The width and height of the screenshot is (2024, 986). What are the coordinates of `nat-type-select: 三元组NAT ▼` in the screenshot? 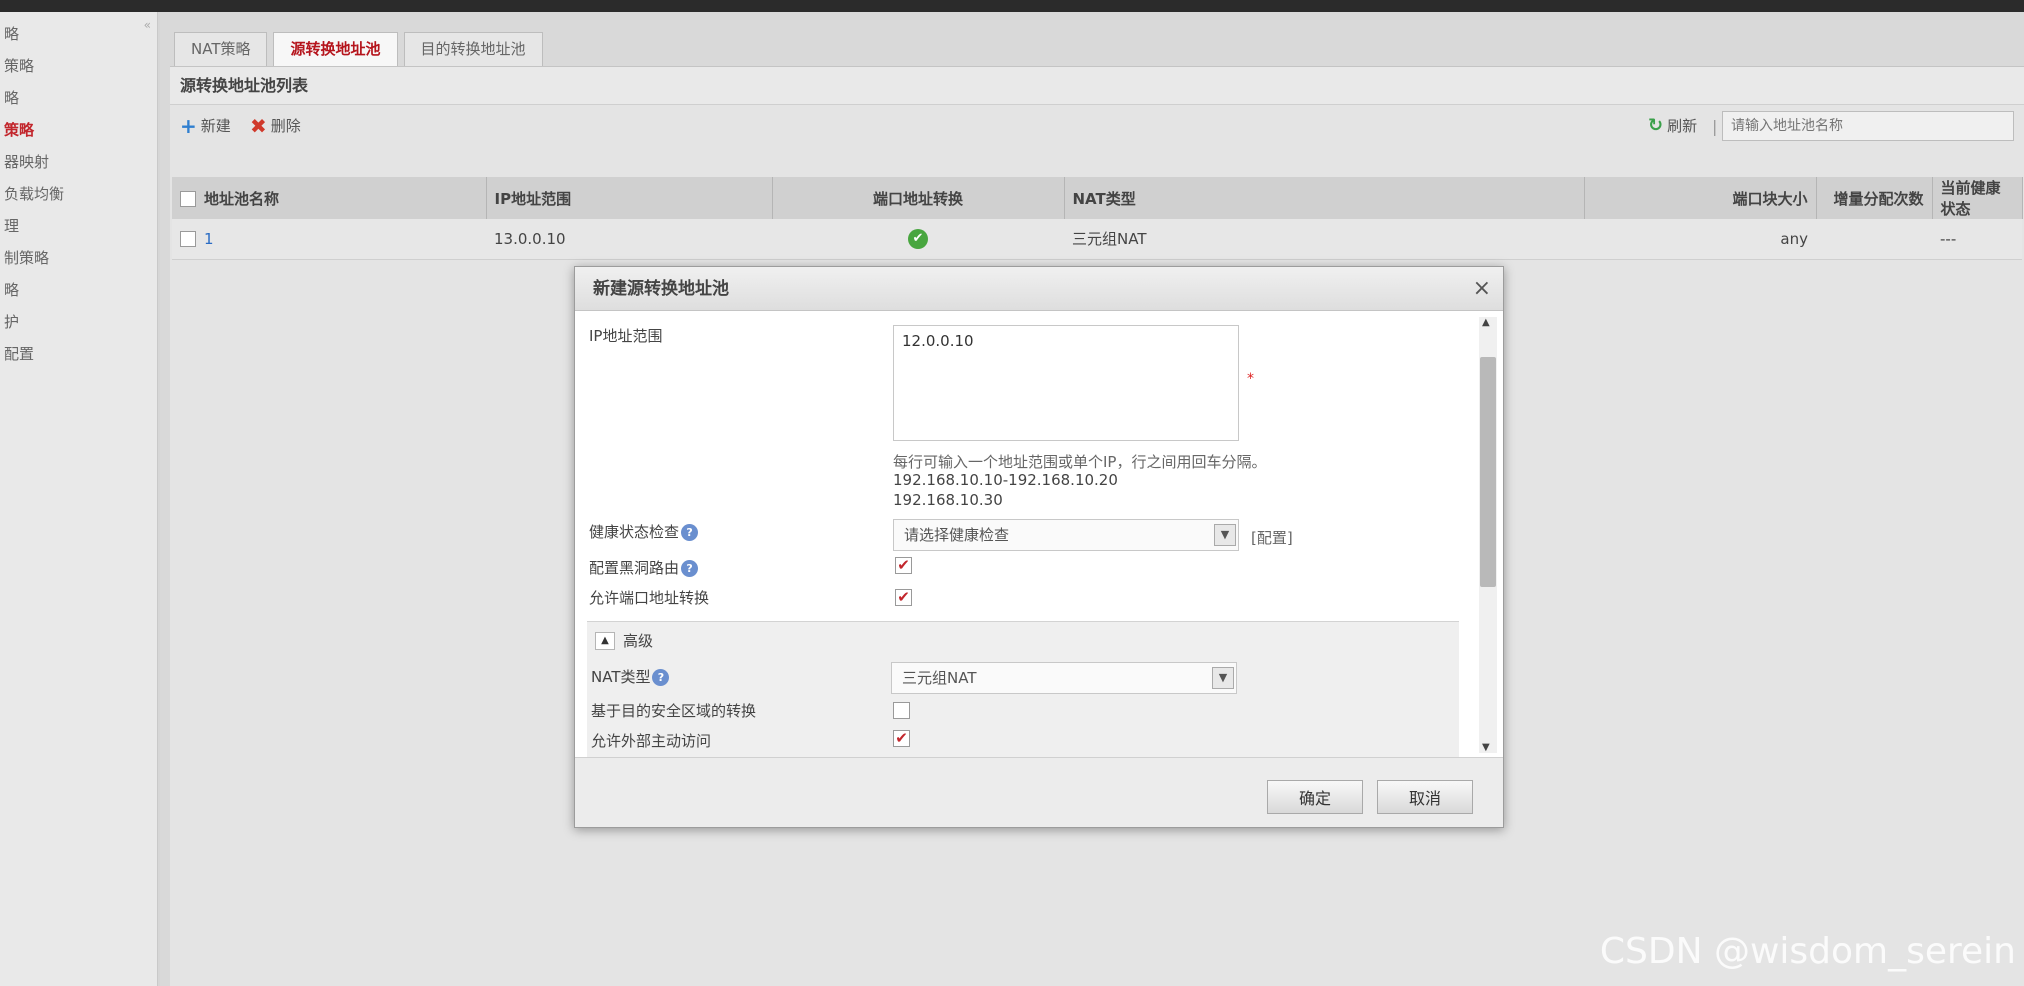 It's located at (1064, 678).